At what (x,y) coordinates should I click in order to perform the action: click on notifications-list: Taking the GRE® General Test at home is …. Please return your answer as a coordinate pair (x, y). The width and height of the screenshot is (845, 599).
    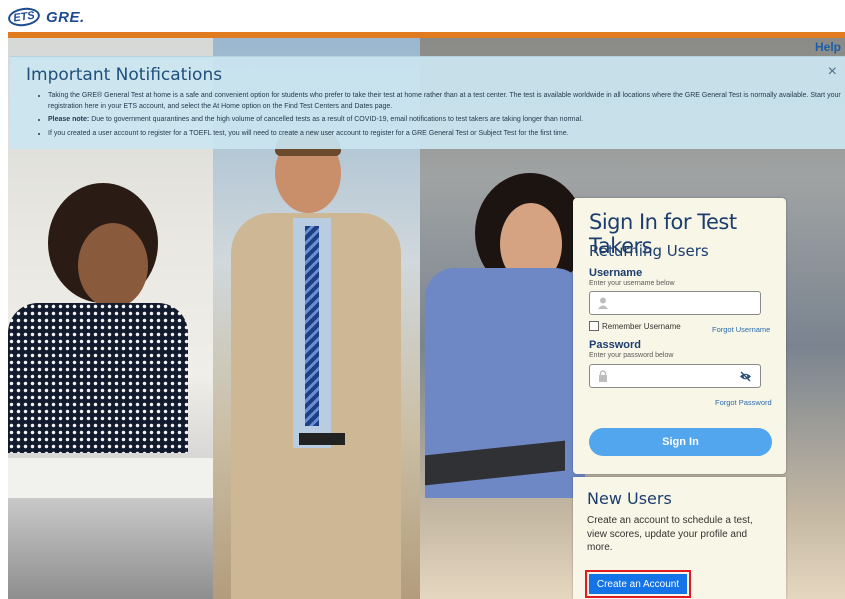
    Looking at the image, I should click on (436, 116).